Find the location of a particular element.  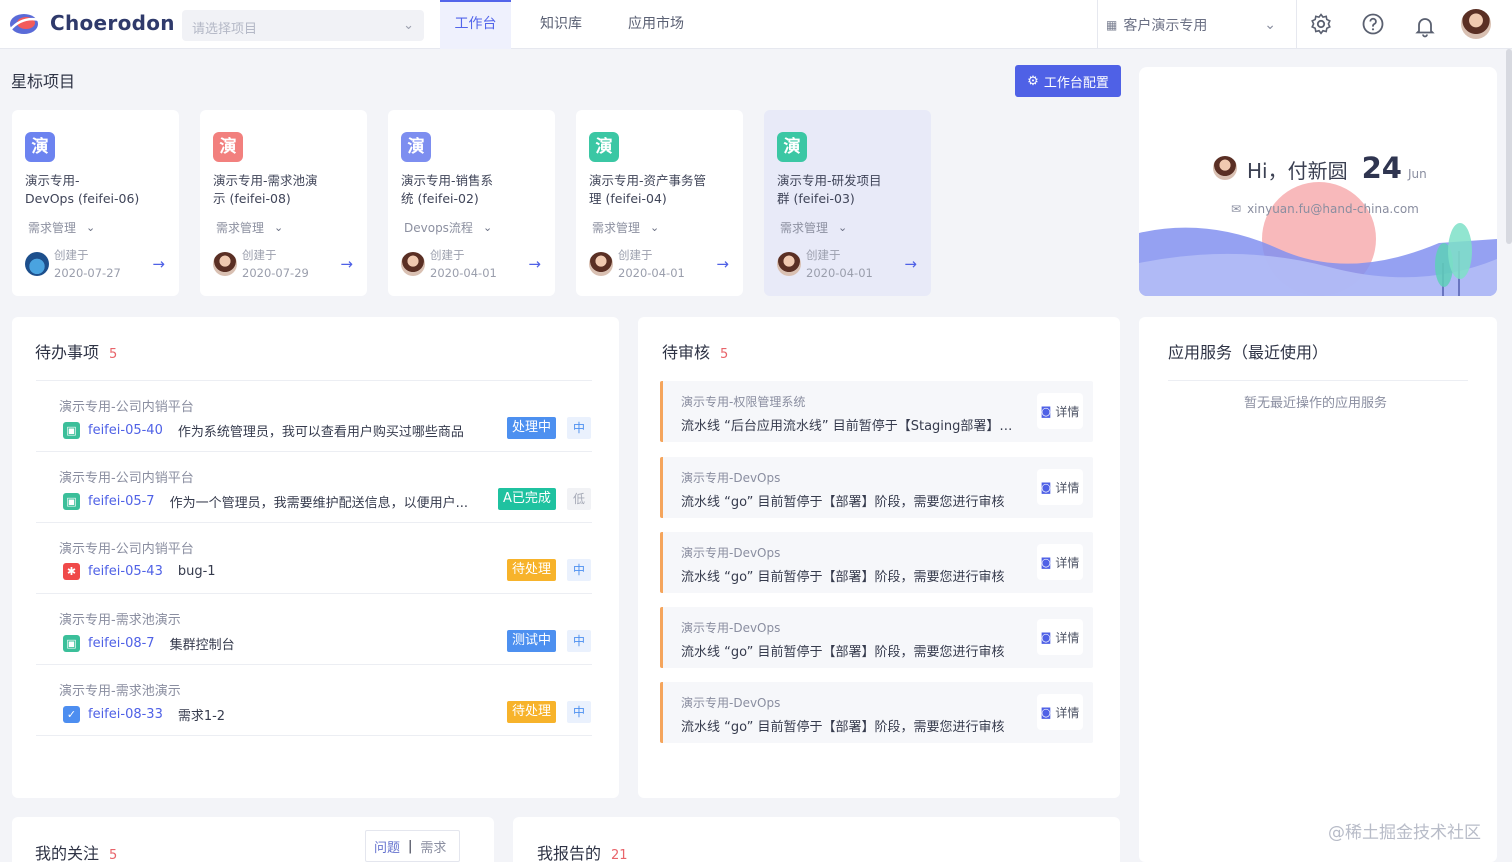

todo-line: ▣ feifei-05-40 作为系统管理员，我可以查看用户购买过哪些商品 is located at coordinates (263, 430).